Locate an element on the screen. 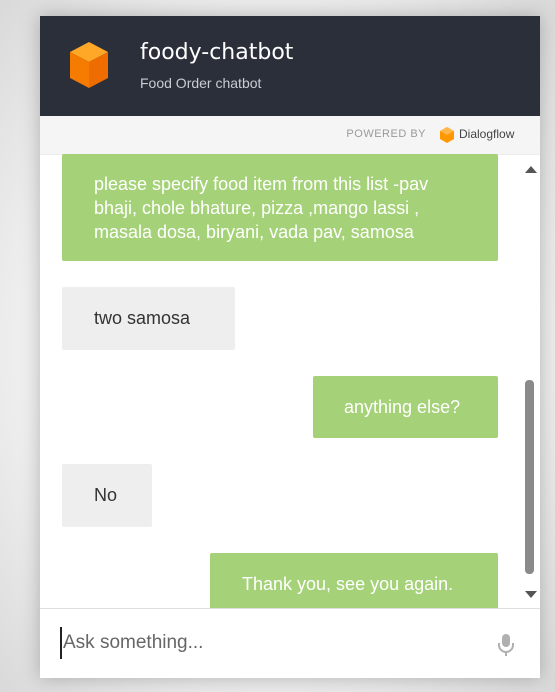 The width and height of the screenshot is (555, 692). powered-by-bar: POWERED BY Dialogflow is located at coordinates (290, 135).